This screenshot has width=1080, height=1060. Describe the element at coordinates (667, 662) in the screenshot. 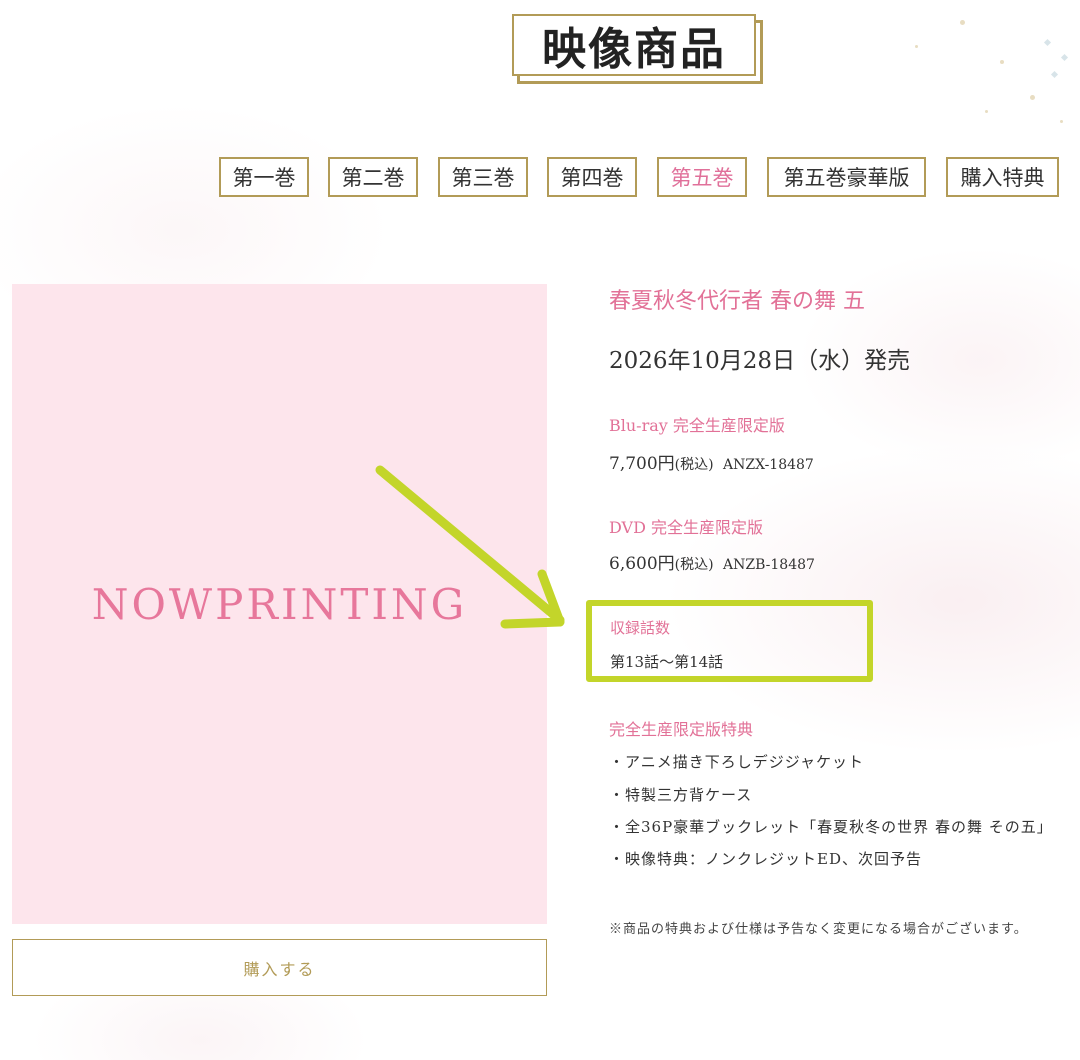

I see `episodes-value: 第13話〜第14話` at that location.